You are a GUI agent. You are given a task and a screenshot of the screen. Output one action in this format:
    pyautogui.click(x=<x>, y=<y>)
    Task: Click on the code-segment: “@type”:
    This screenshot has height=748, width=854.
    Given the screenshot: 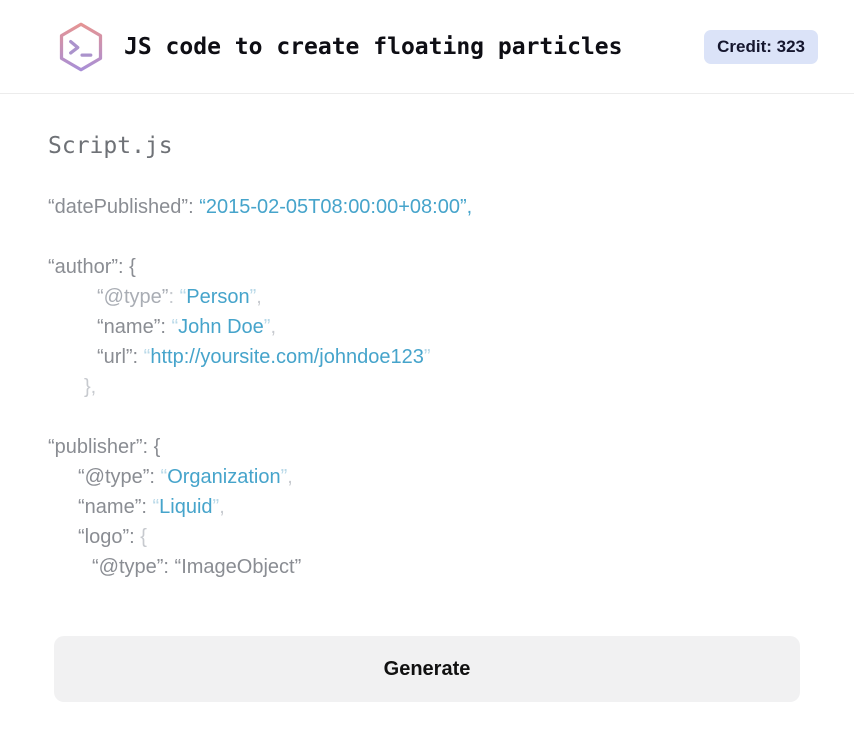 What is the action you would take?
    pyautogui.click(x=119, y=477)
    